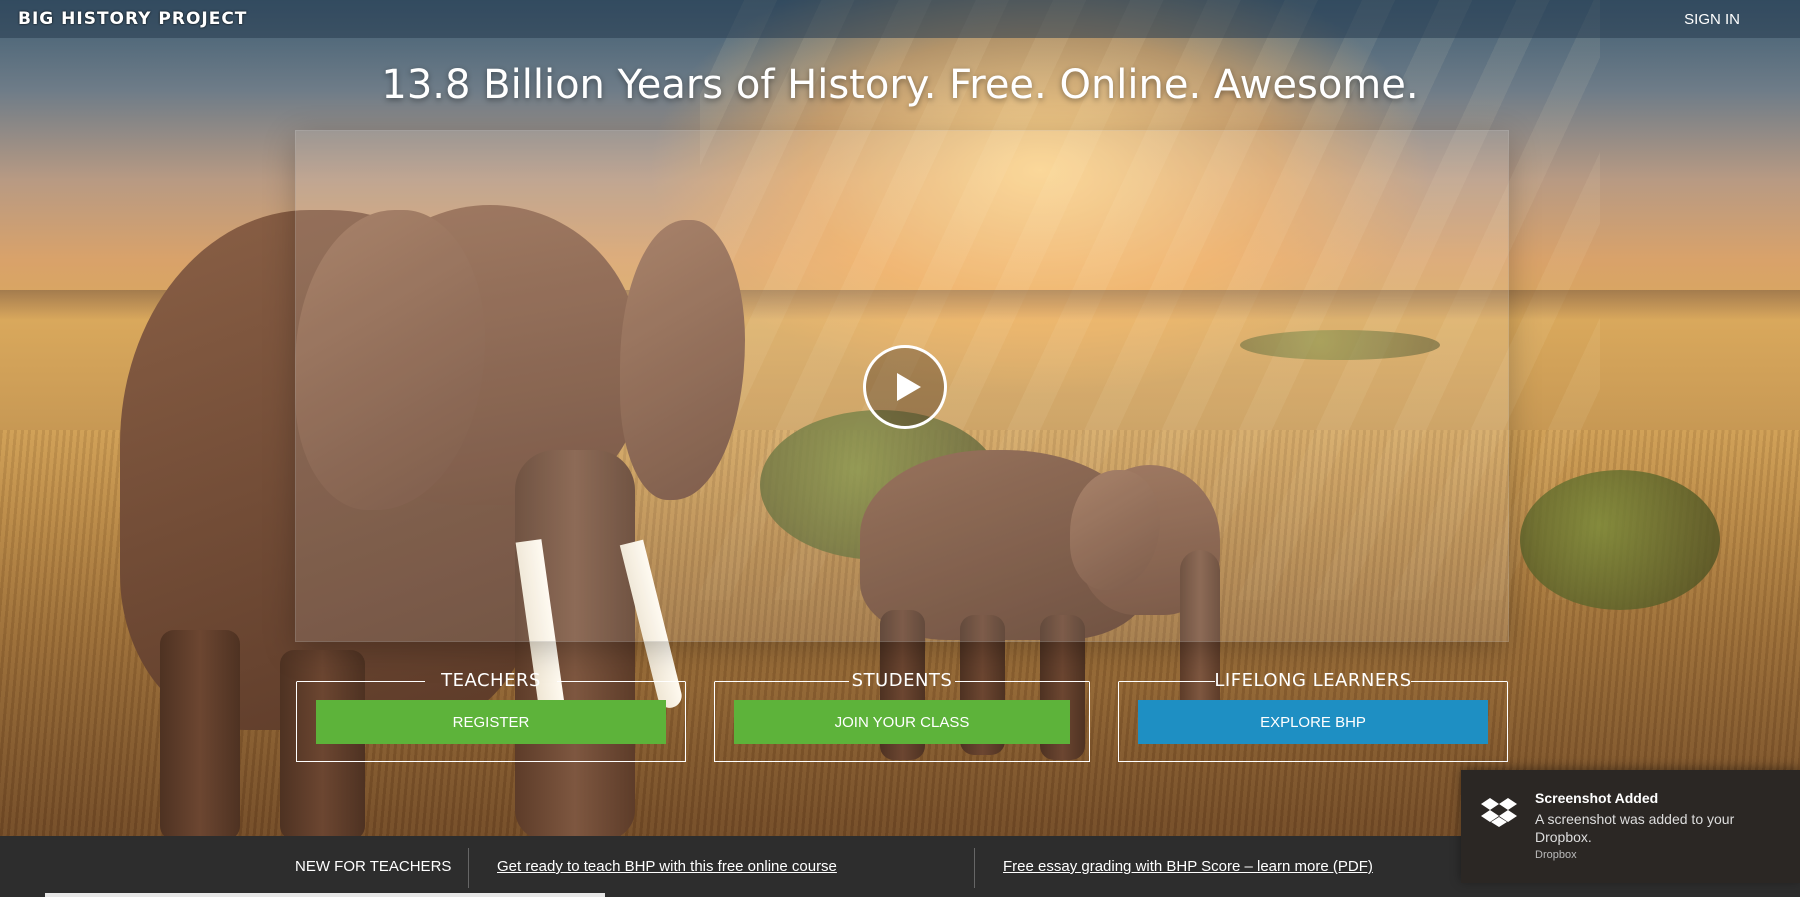  What do you see at coordinates (132, 19) in the screenshot?
I see `site-logo: BIG HISTORY PROJECT` at bounding box center [132, 19].